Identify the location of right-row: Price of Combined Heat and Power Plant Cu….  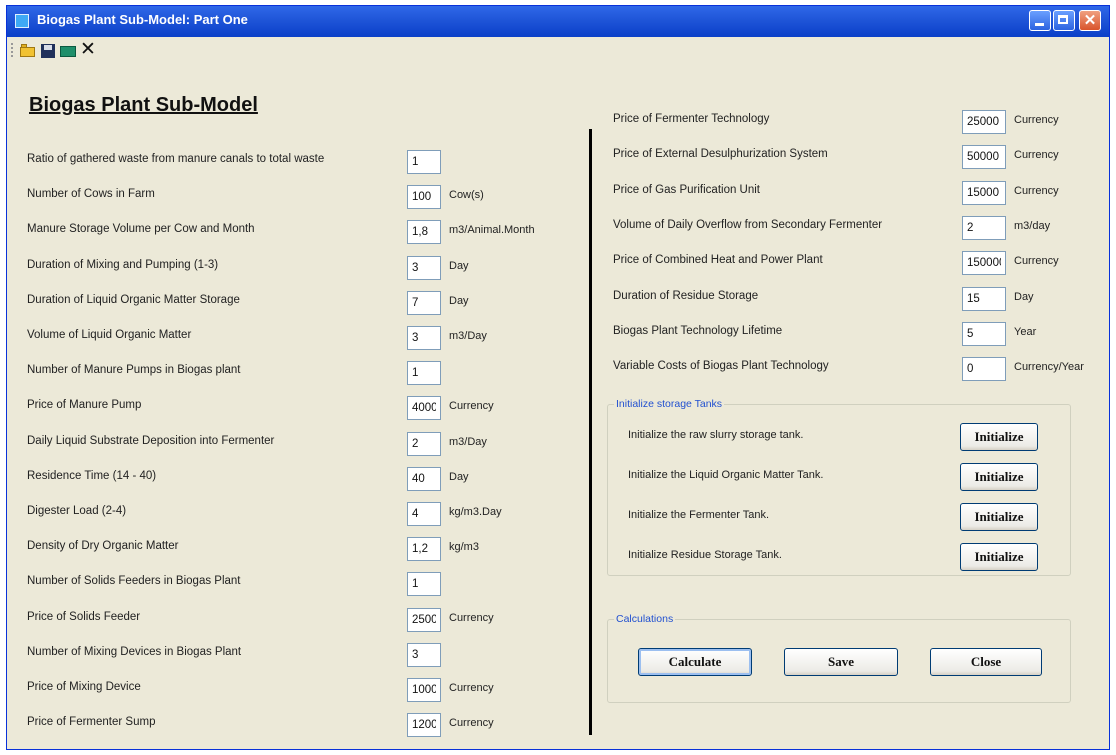
(853, 263).